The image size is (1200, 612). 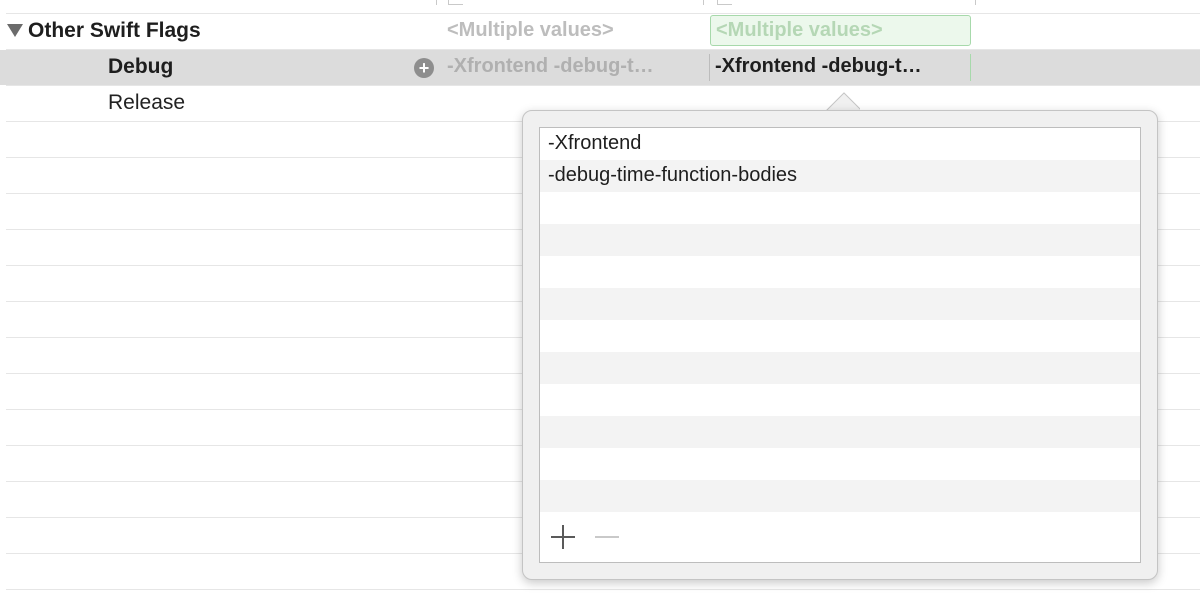 What do you see at coordinates (15, 30) in the screenshot?
I see `disclosure-triangle-icon` at bounding box center [15, 30].